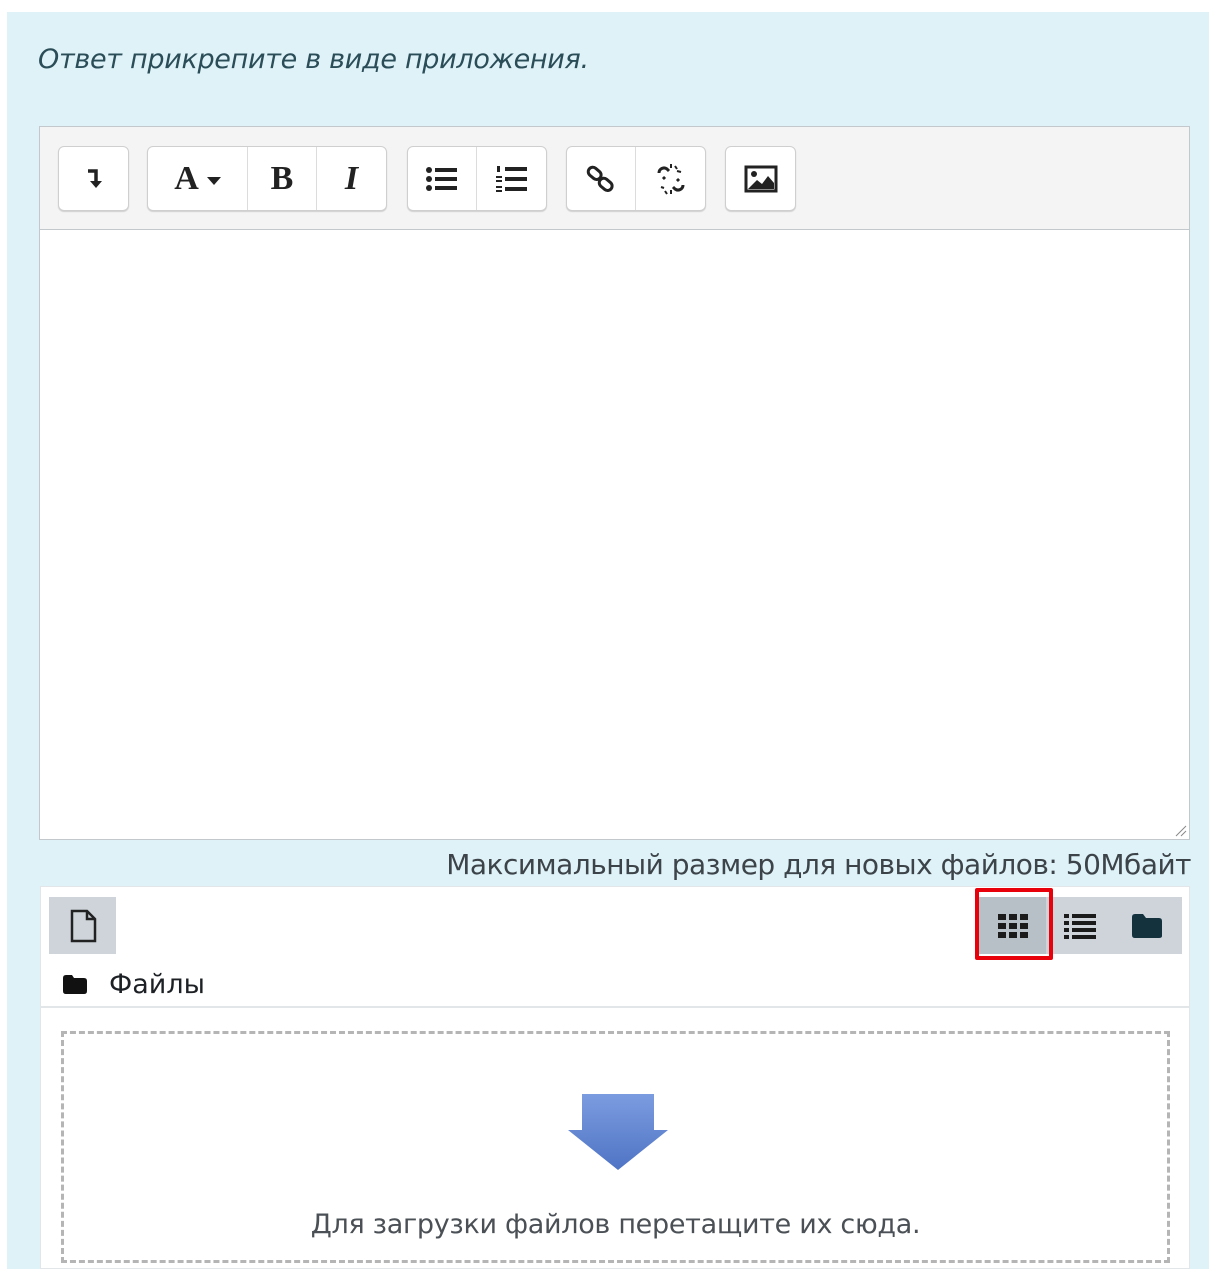 Image resolution: width=1209 pixels, height=1269 pixels. I want to click on toolbar-group-text: A B I, so click(267, 178).